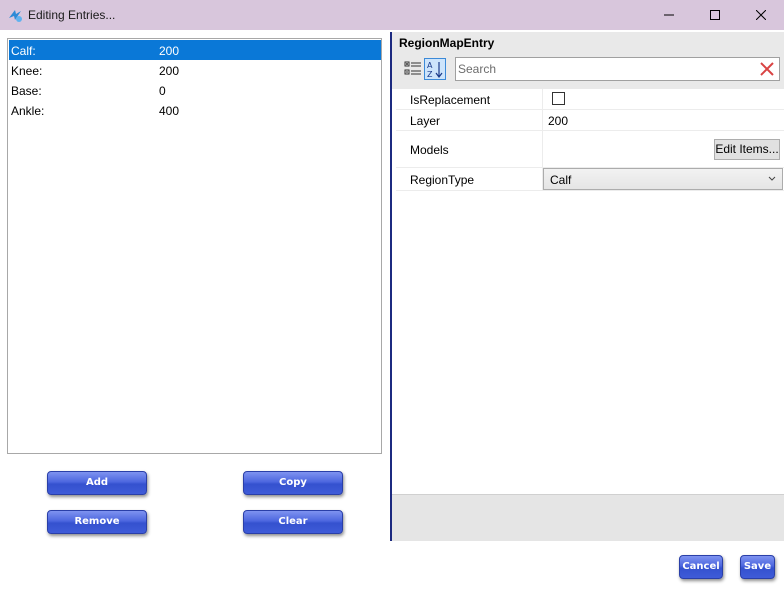 The height and width of the screenshot is (591, 784). Describe the element at coordinates (442, 180) in the screenshot. I see `property-name: RegionType` at that location.